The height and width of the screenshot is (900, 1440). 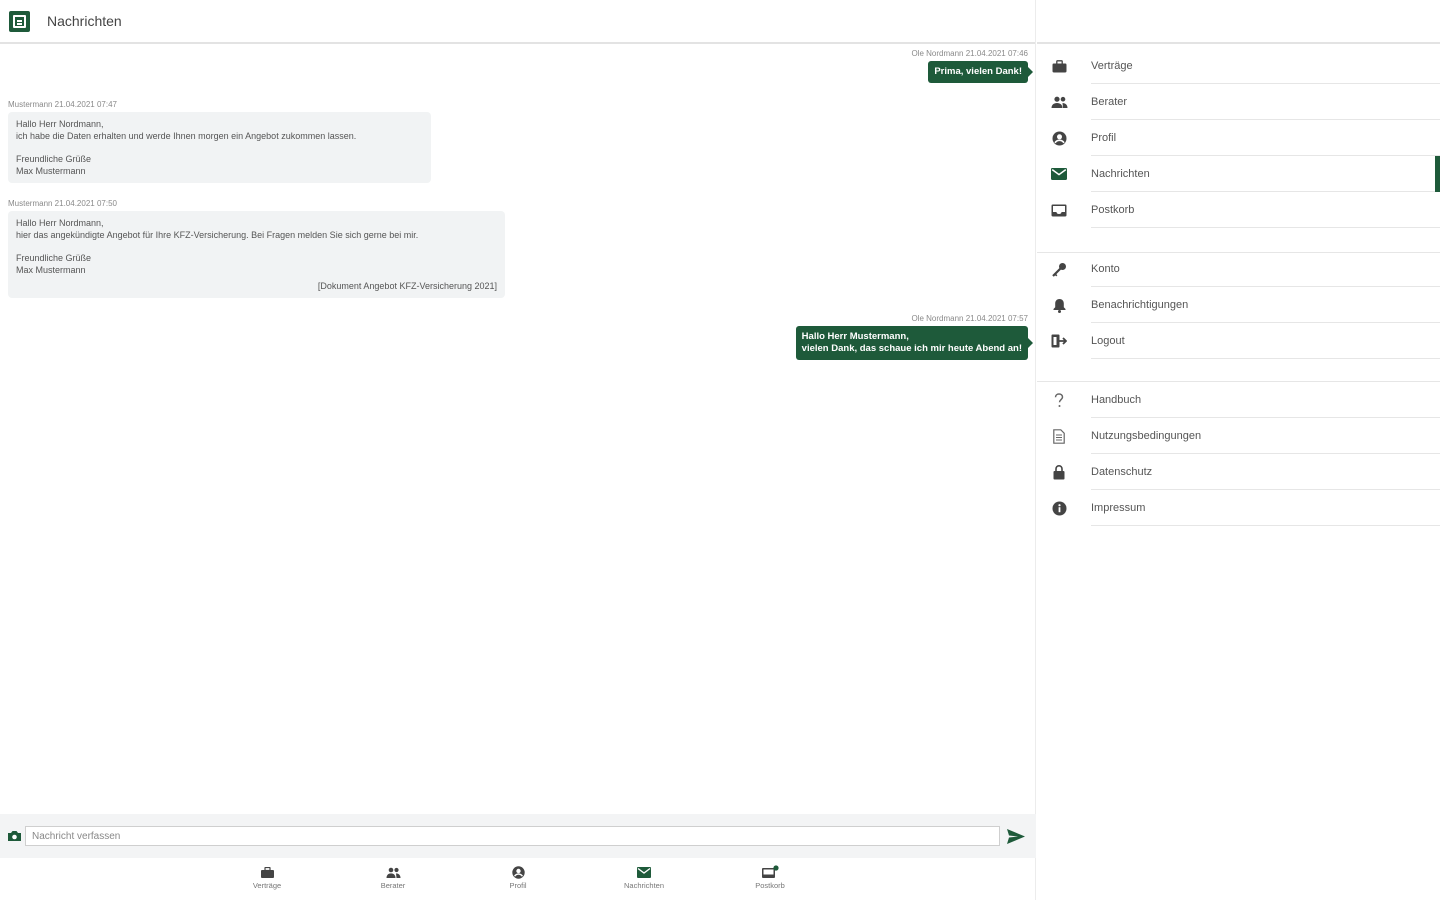 I want to click on lock-icon, so click(x=1059, y=472).